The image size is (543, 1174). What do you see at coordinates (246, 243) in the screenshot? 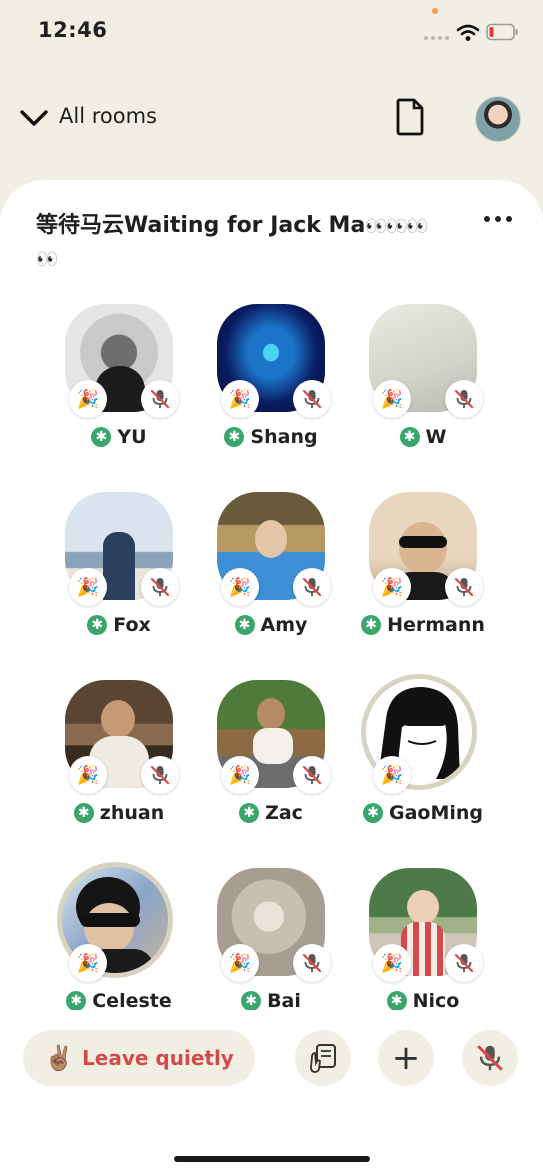
I see `room-title: 等待马云Waiting for Jack Ma👀👀👀 👀` at bounding box center [246, 243].